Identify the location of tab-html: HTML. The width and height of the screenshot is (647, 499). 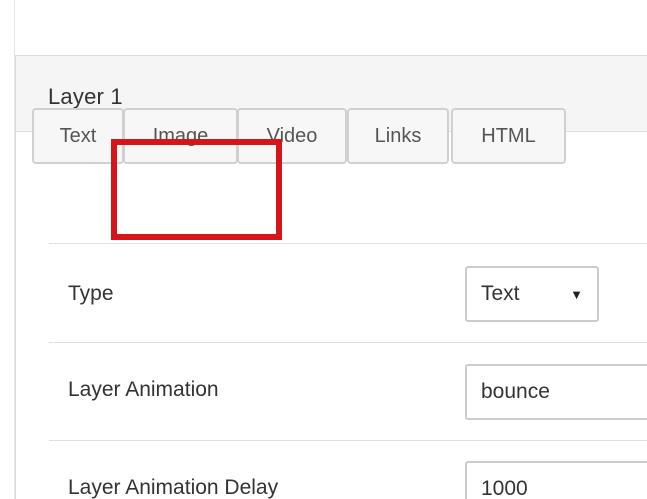
(508, 136).